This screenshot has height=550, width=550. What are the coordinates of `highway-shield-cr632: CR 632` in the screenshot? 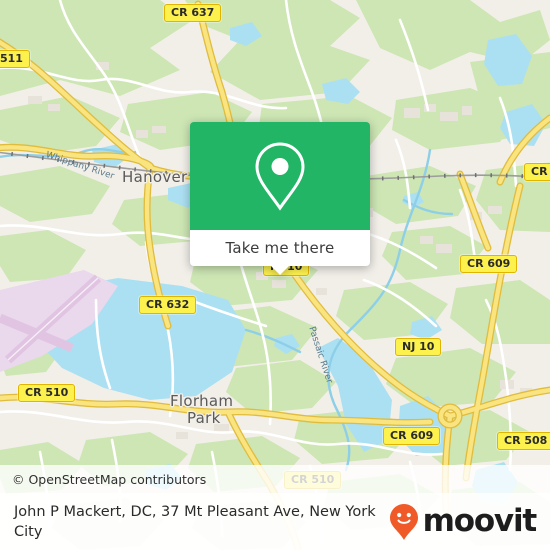 It's located at (168, 305).